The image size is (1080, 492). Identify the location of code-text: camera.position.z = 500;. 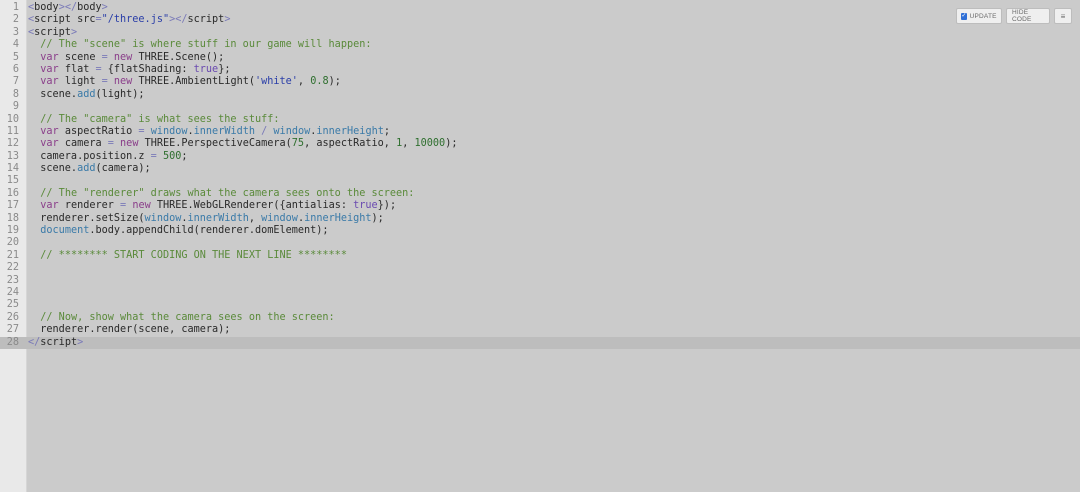
(107, 156).